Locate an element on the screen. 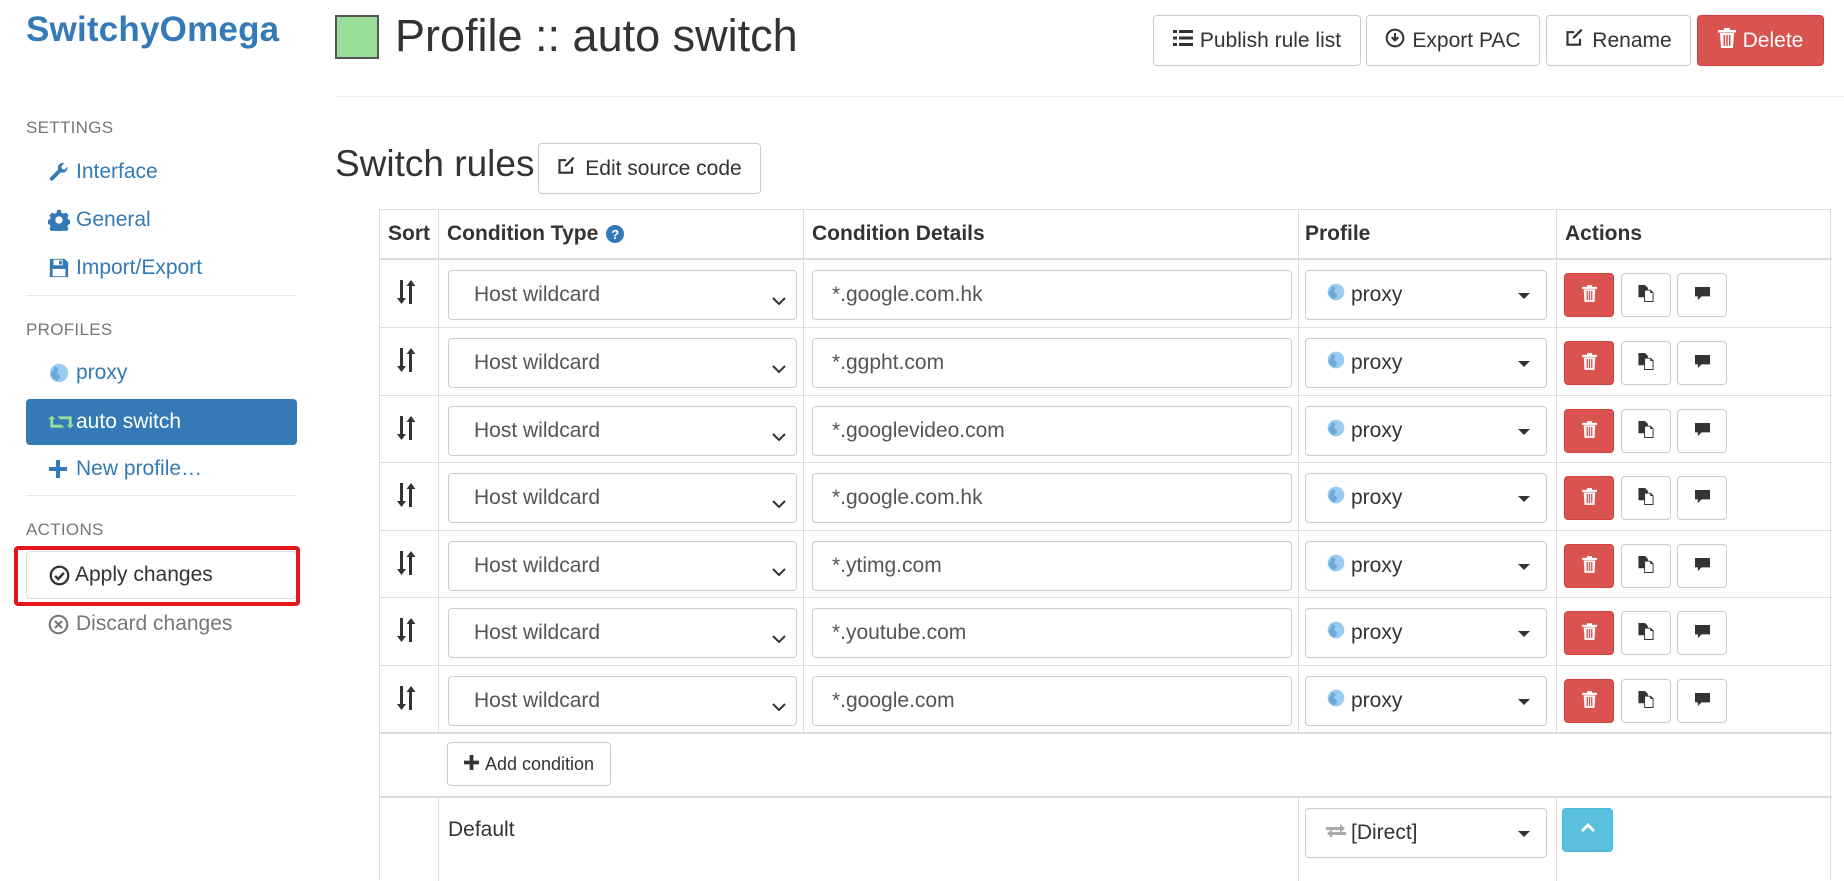 The width and height of the screenshot is (1844, 881). sidebar-item-general: General is located at coordinates (161, 220).